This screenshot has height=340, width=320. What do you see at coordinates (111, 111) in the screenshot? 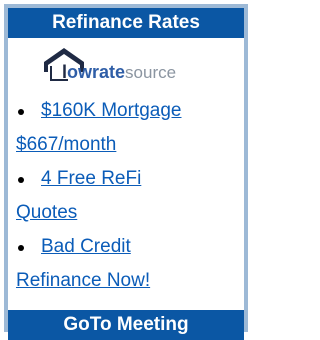
I see `mortgage-link: $160K Mortgage` at bounding box center [111, 111].